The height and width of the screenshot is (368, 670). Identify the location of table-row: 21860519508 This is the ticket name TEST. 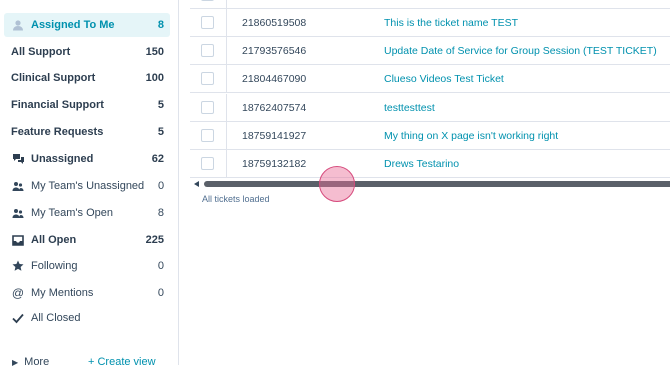
(430, 23).